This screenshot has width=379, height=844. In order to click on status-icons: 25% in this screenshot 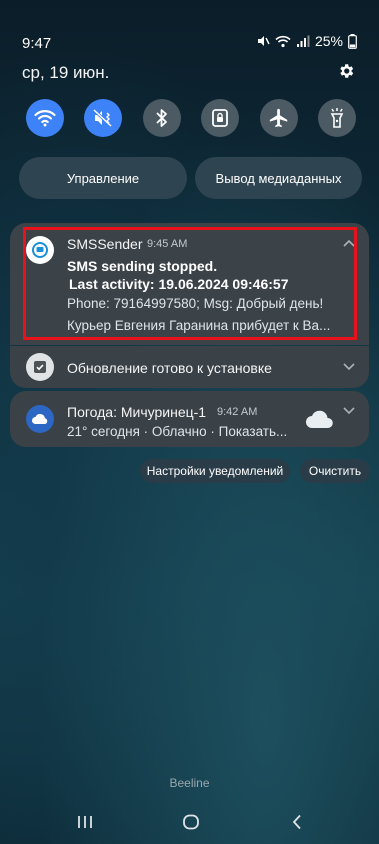, I will do `click(306, 41)`.